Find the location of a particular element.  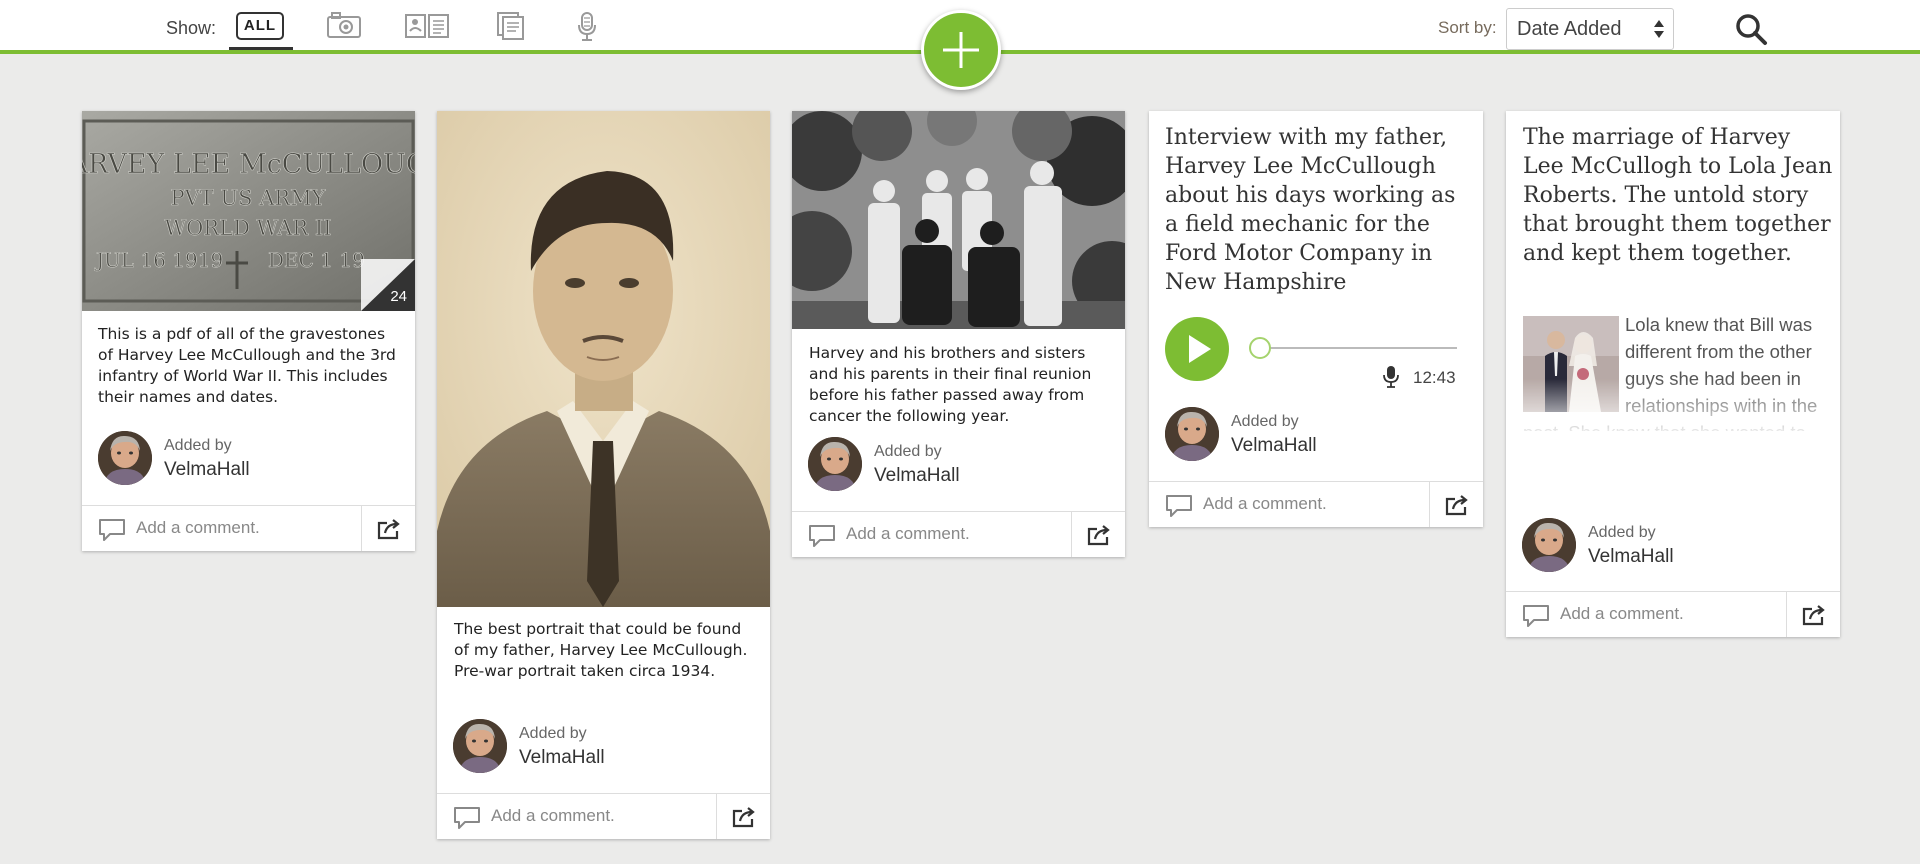

family-reunion-image is located at coordinates (958, 220).